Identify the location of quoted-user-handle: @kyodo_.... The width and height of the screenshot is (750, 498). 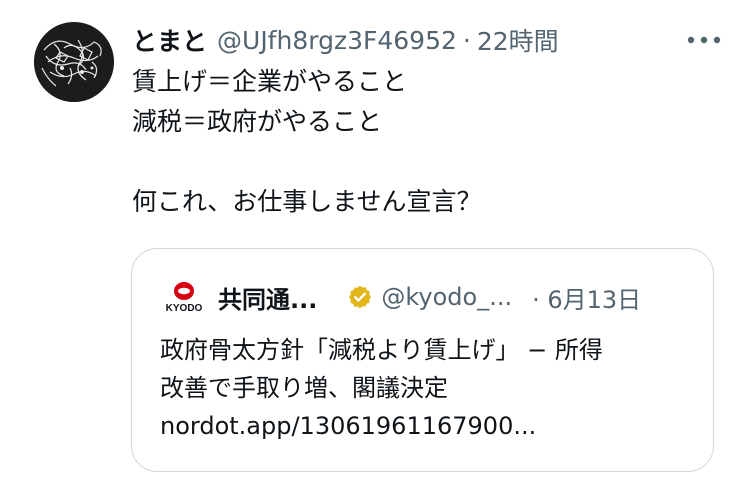
(446, 297).